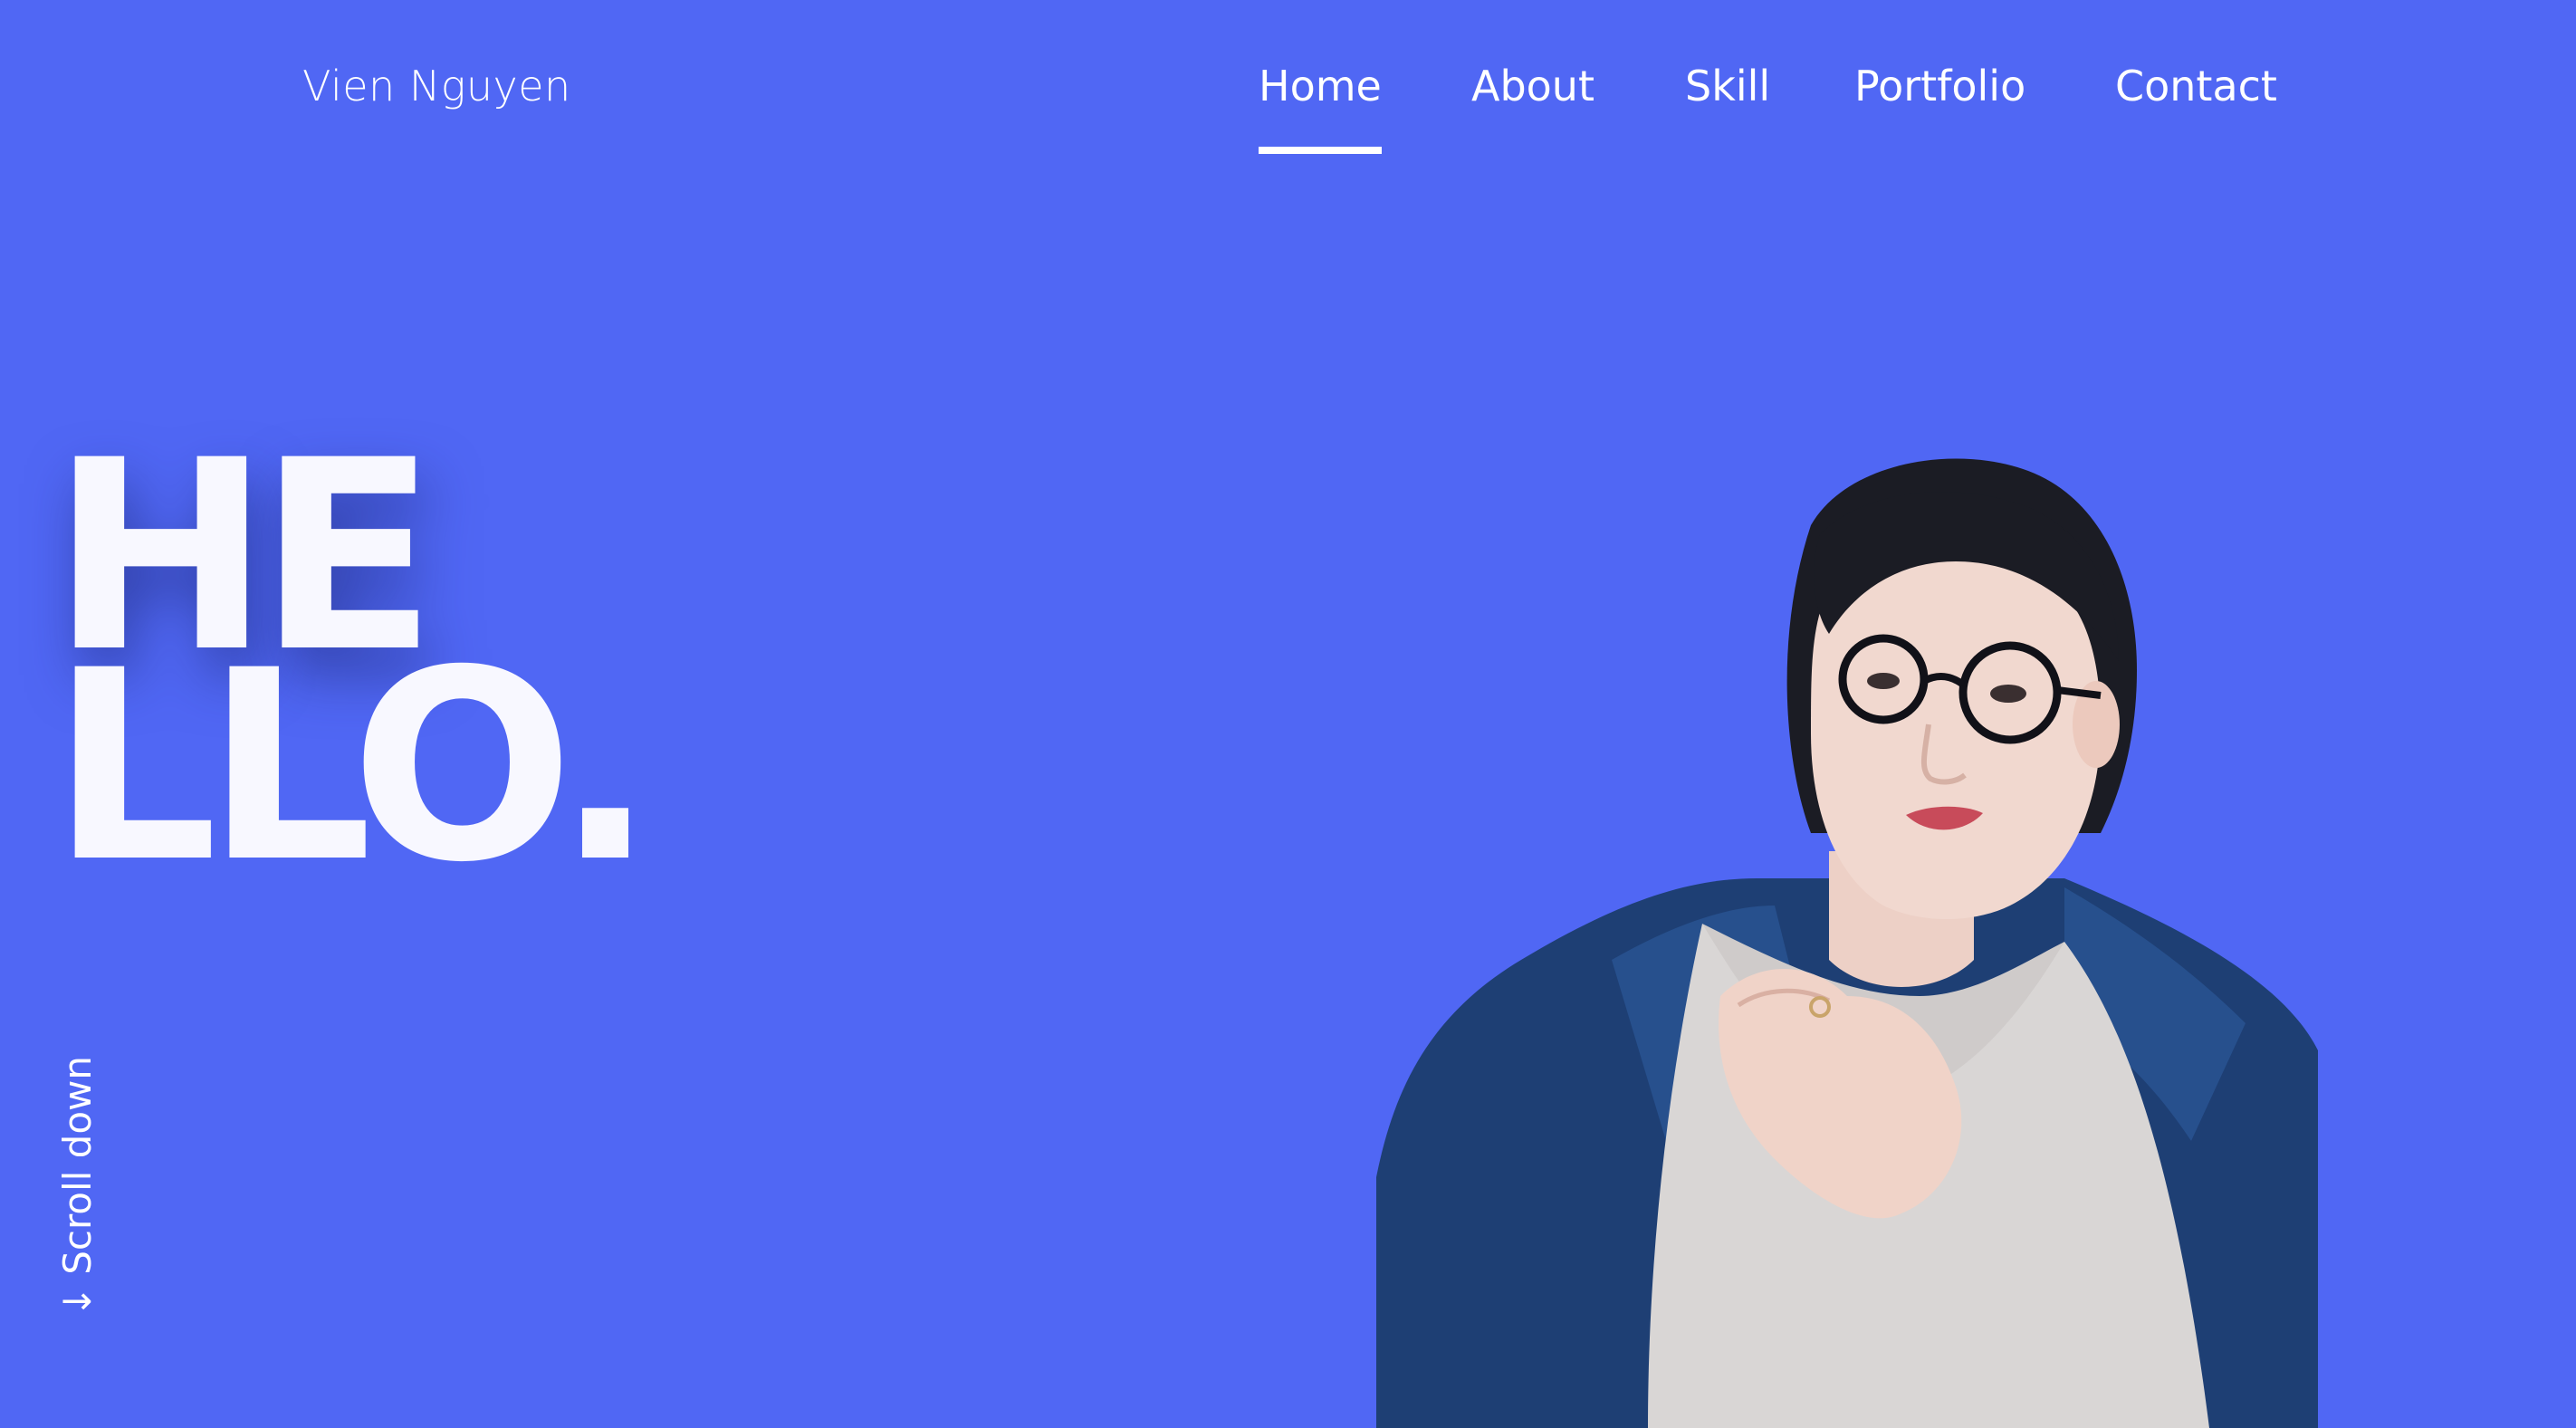  I want to click on hero-line-2: LLO., so click(353, 767).